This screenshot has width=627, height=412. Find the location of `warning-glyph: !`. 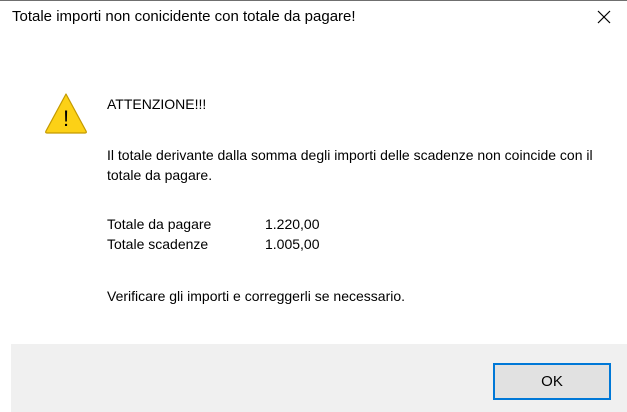

warning-glyph: ! is located at coordinates (66, 118).